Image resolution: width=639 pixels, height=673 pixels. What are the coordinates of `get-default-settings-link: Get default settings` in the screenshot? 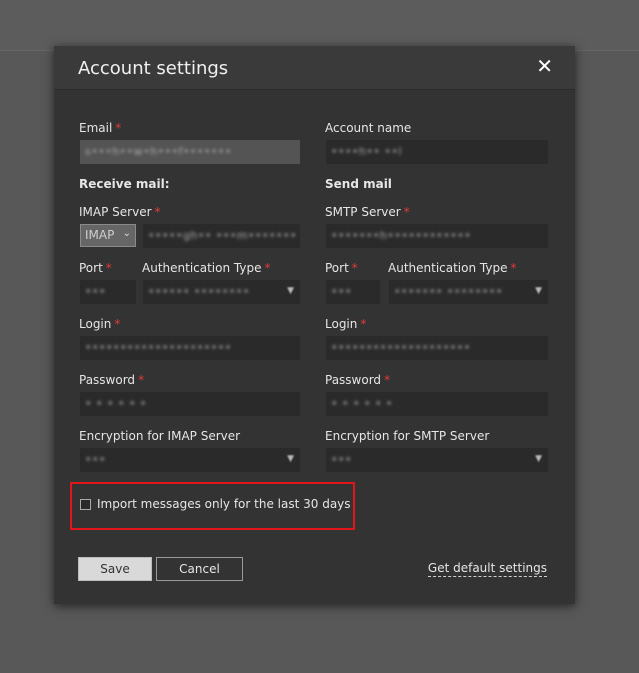 It's located at (487, 569).